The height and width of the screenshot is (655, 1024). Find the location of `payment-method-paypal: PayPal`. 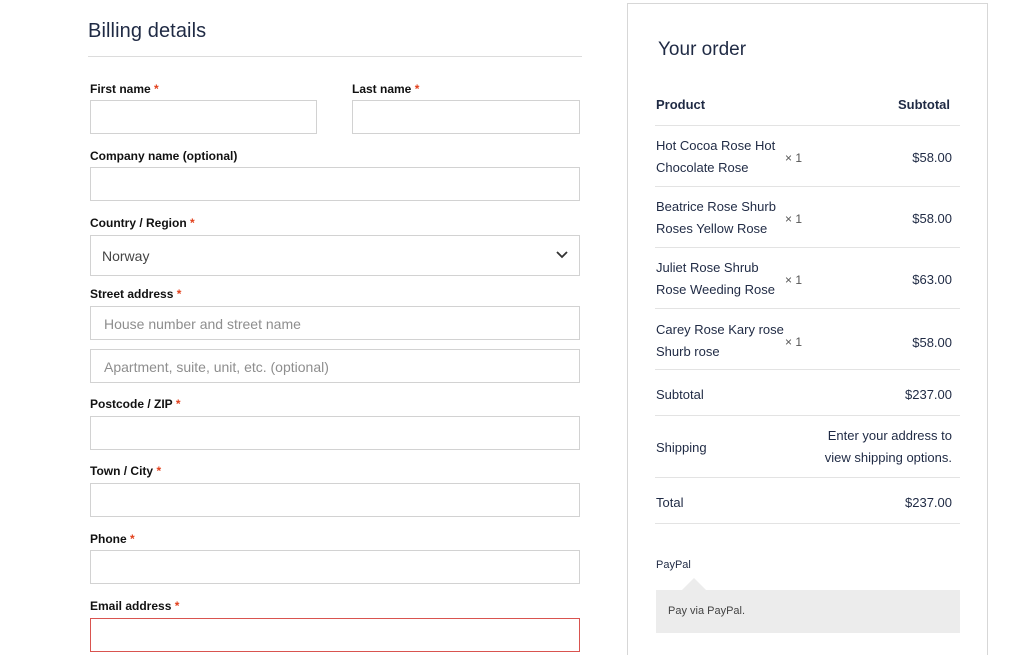

payment-method-paypal: PayPal is located at coordinates (673, 565).